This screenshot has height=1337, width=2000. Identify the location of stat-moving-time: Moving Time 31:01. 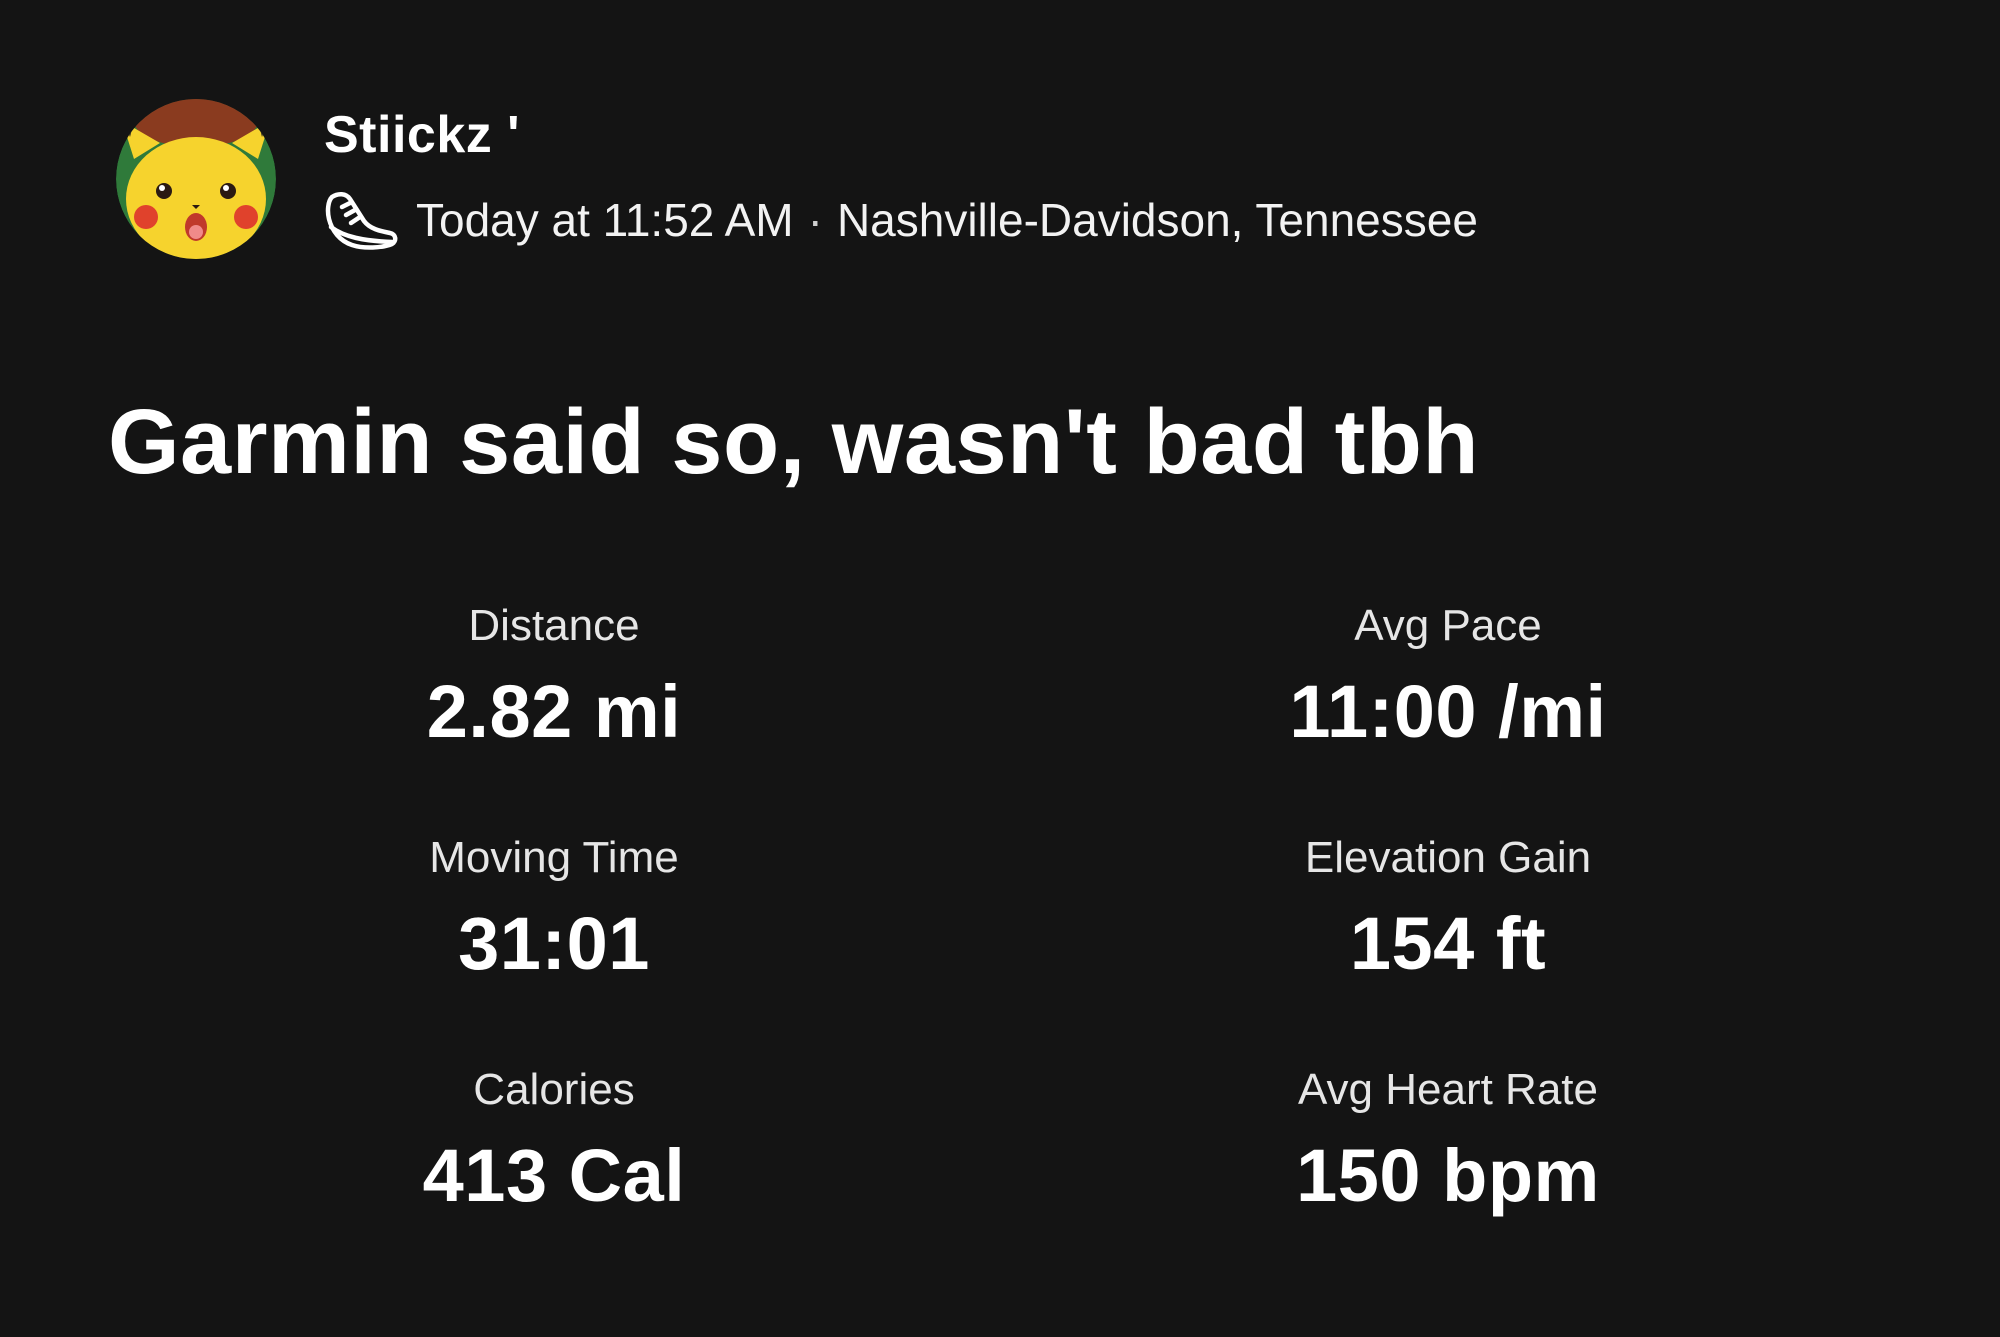
(554, 909).